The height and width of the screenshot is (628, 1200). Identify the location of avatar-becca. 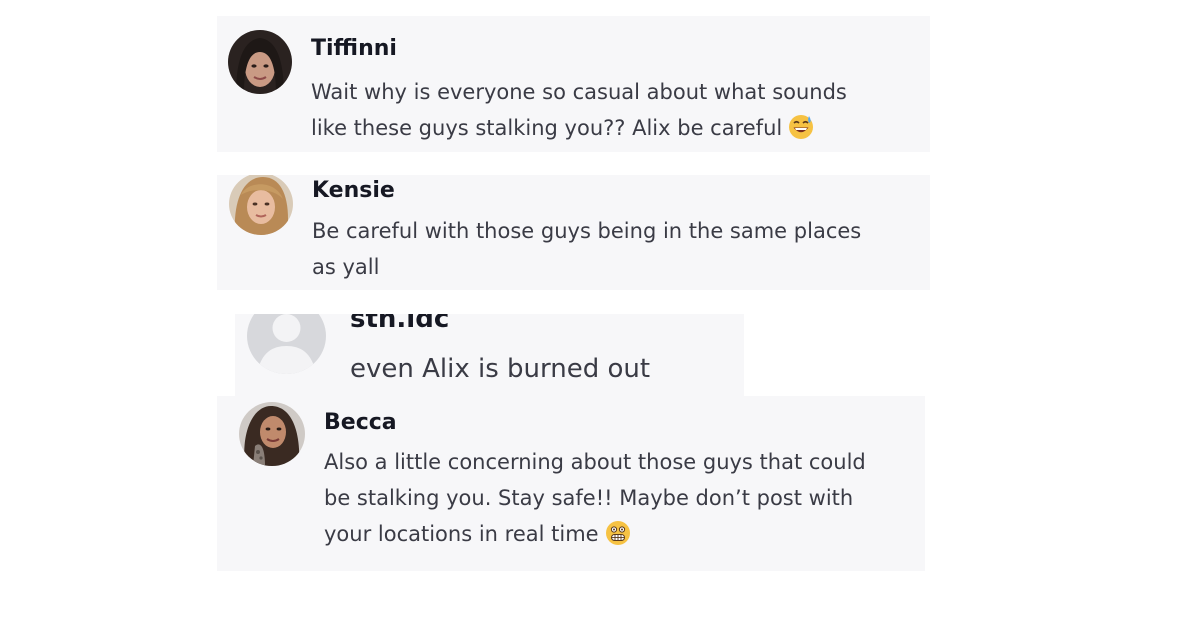
(272, 434).